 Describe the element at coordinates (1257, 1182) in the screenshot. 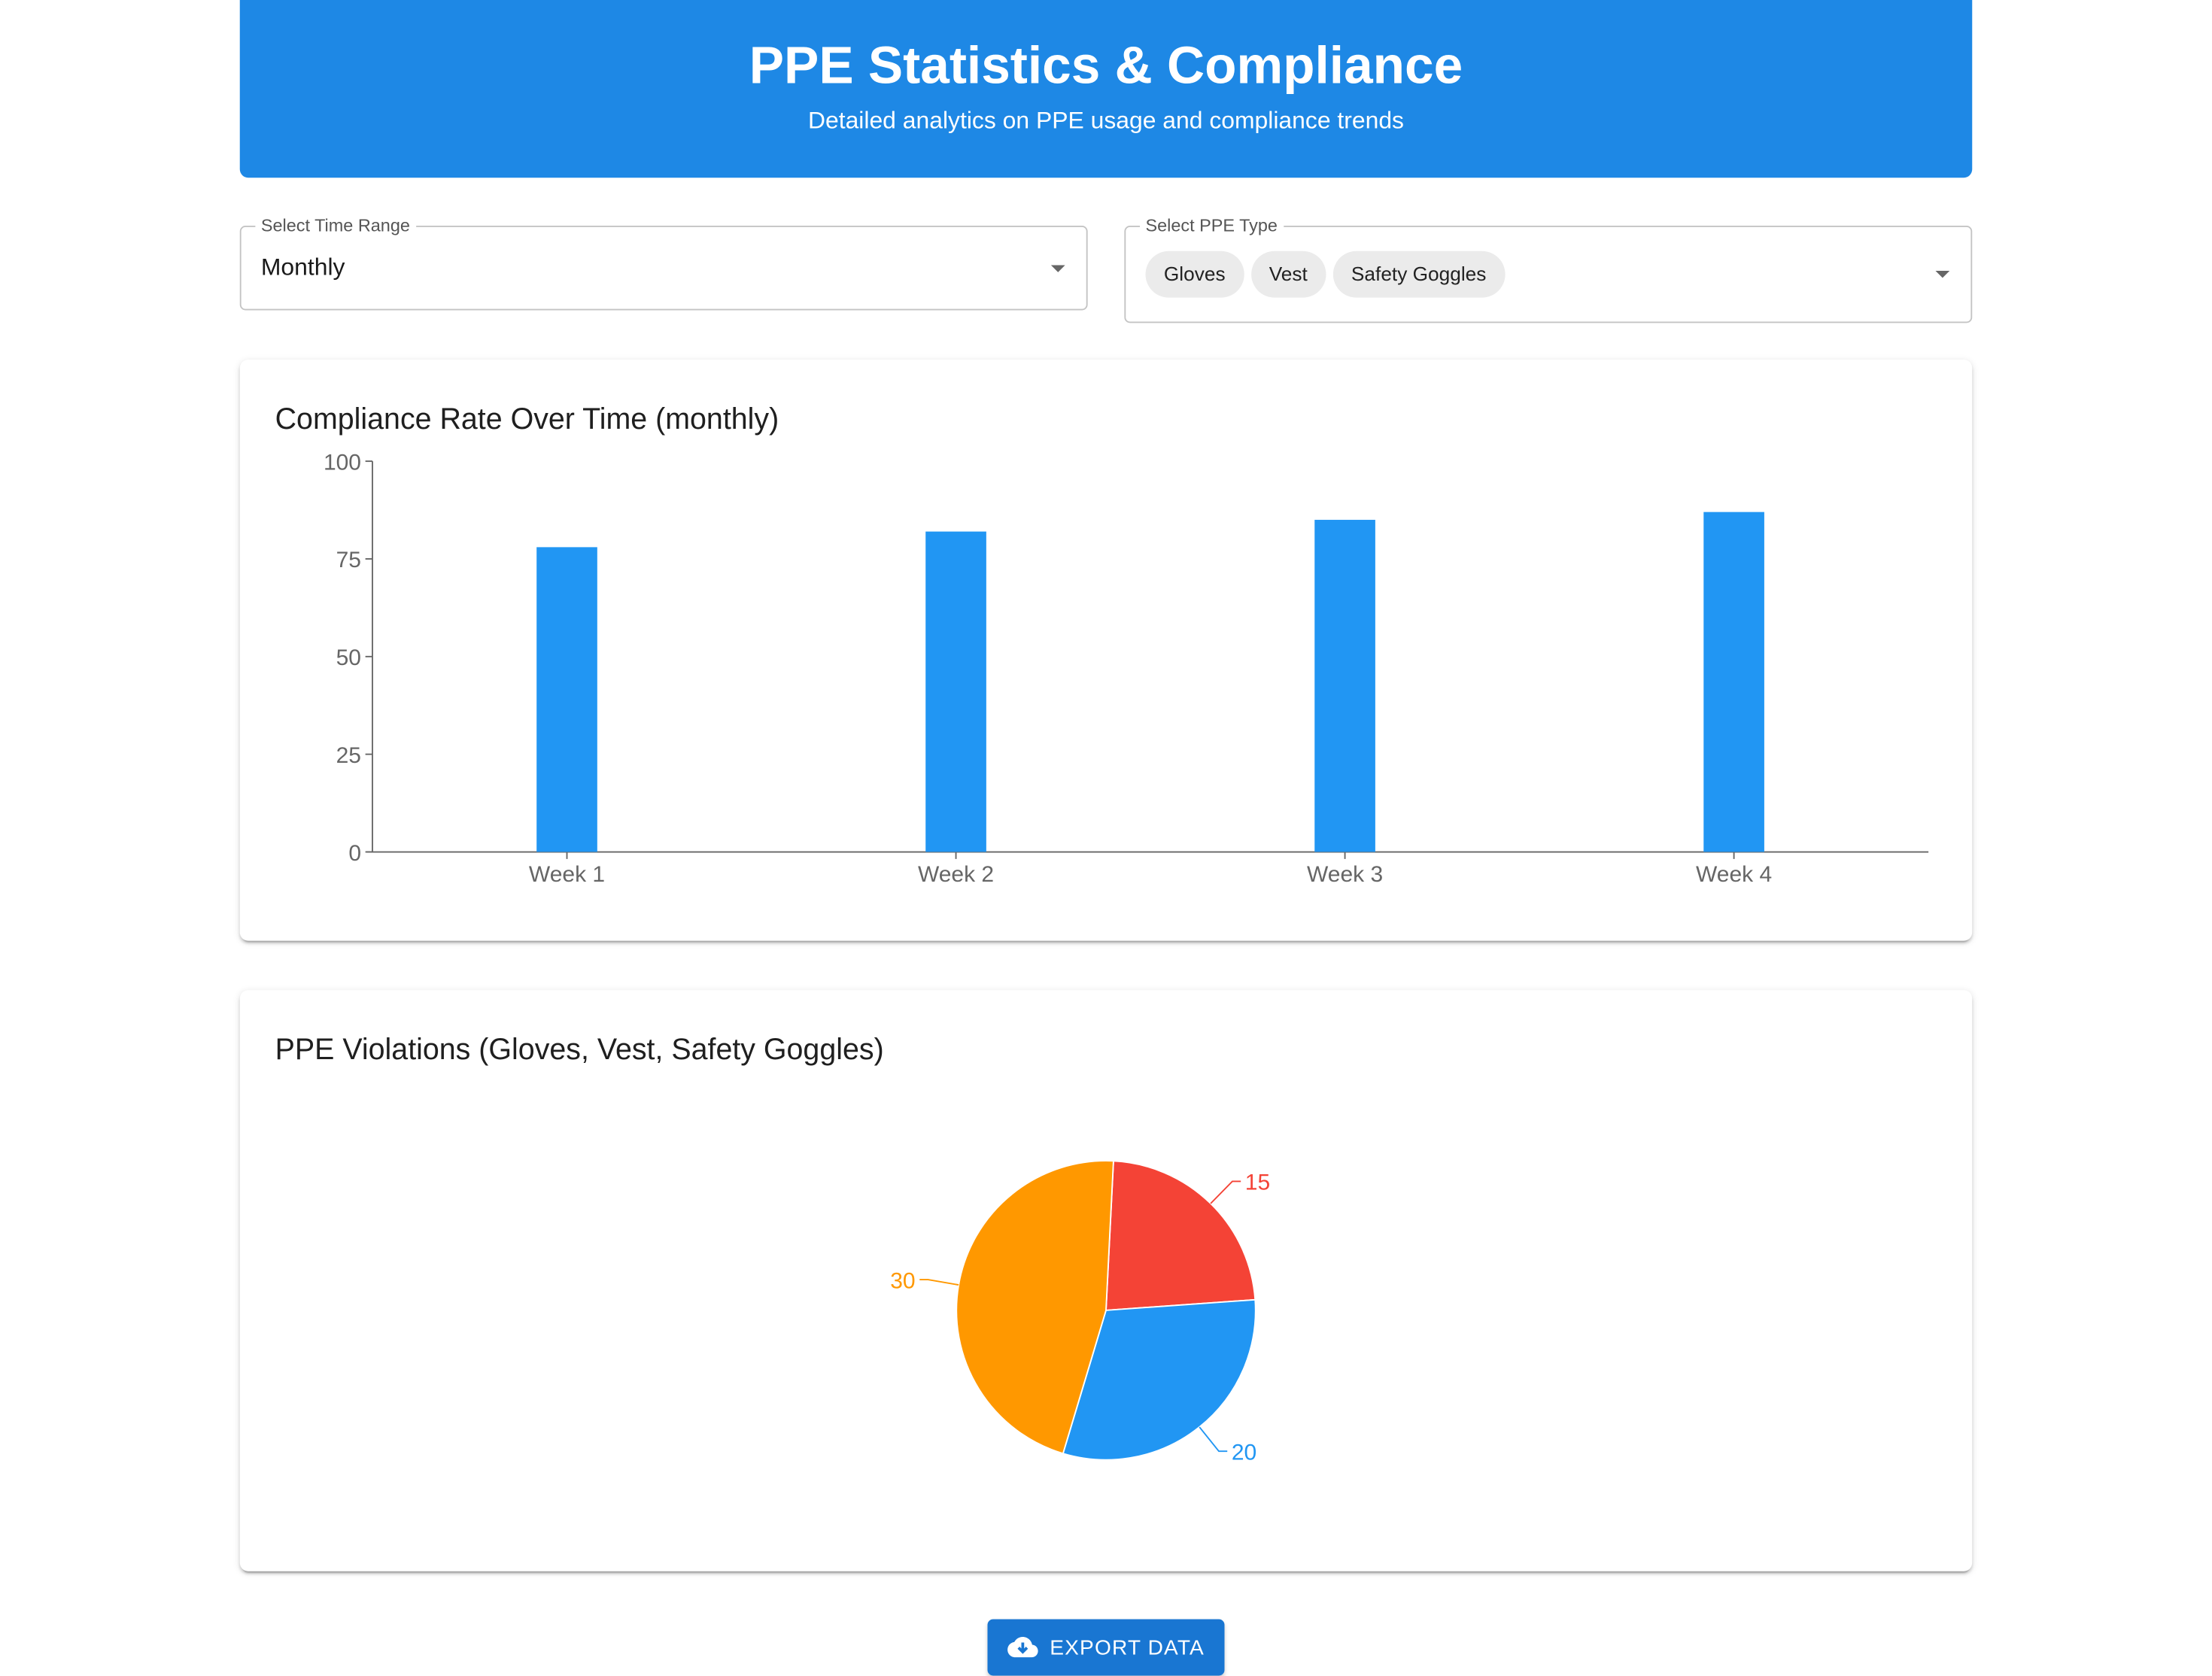

I see `pie-value-label: 15` at that location.